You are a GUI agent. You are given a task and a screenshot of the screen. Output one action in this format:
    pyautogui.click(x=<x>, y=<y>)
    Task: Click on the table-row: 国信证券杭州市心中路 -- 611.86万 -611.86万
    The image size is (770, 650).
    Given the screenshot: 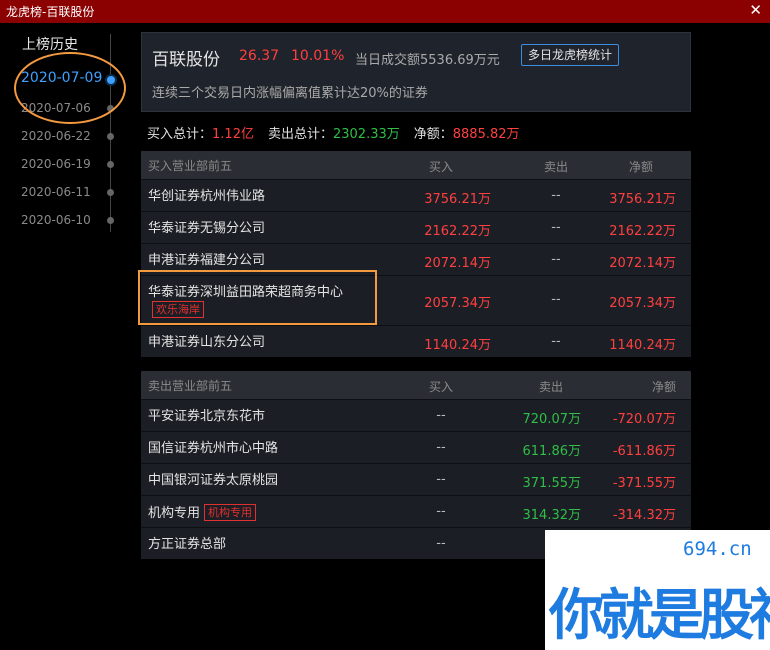 What is the action you would take?
    pyautogui.click(x=416, y=447)
    